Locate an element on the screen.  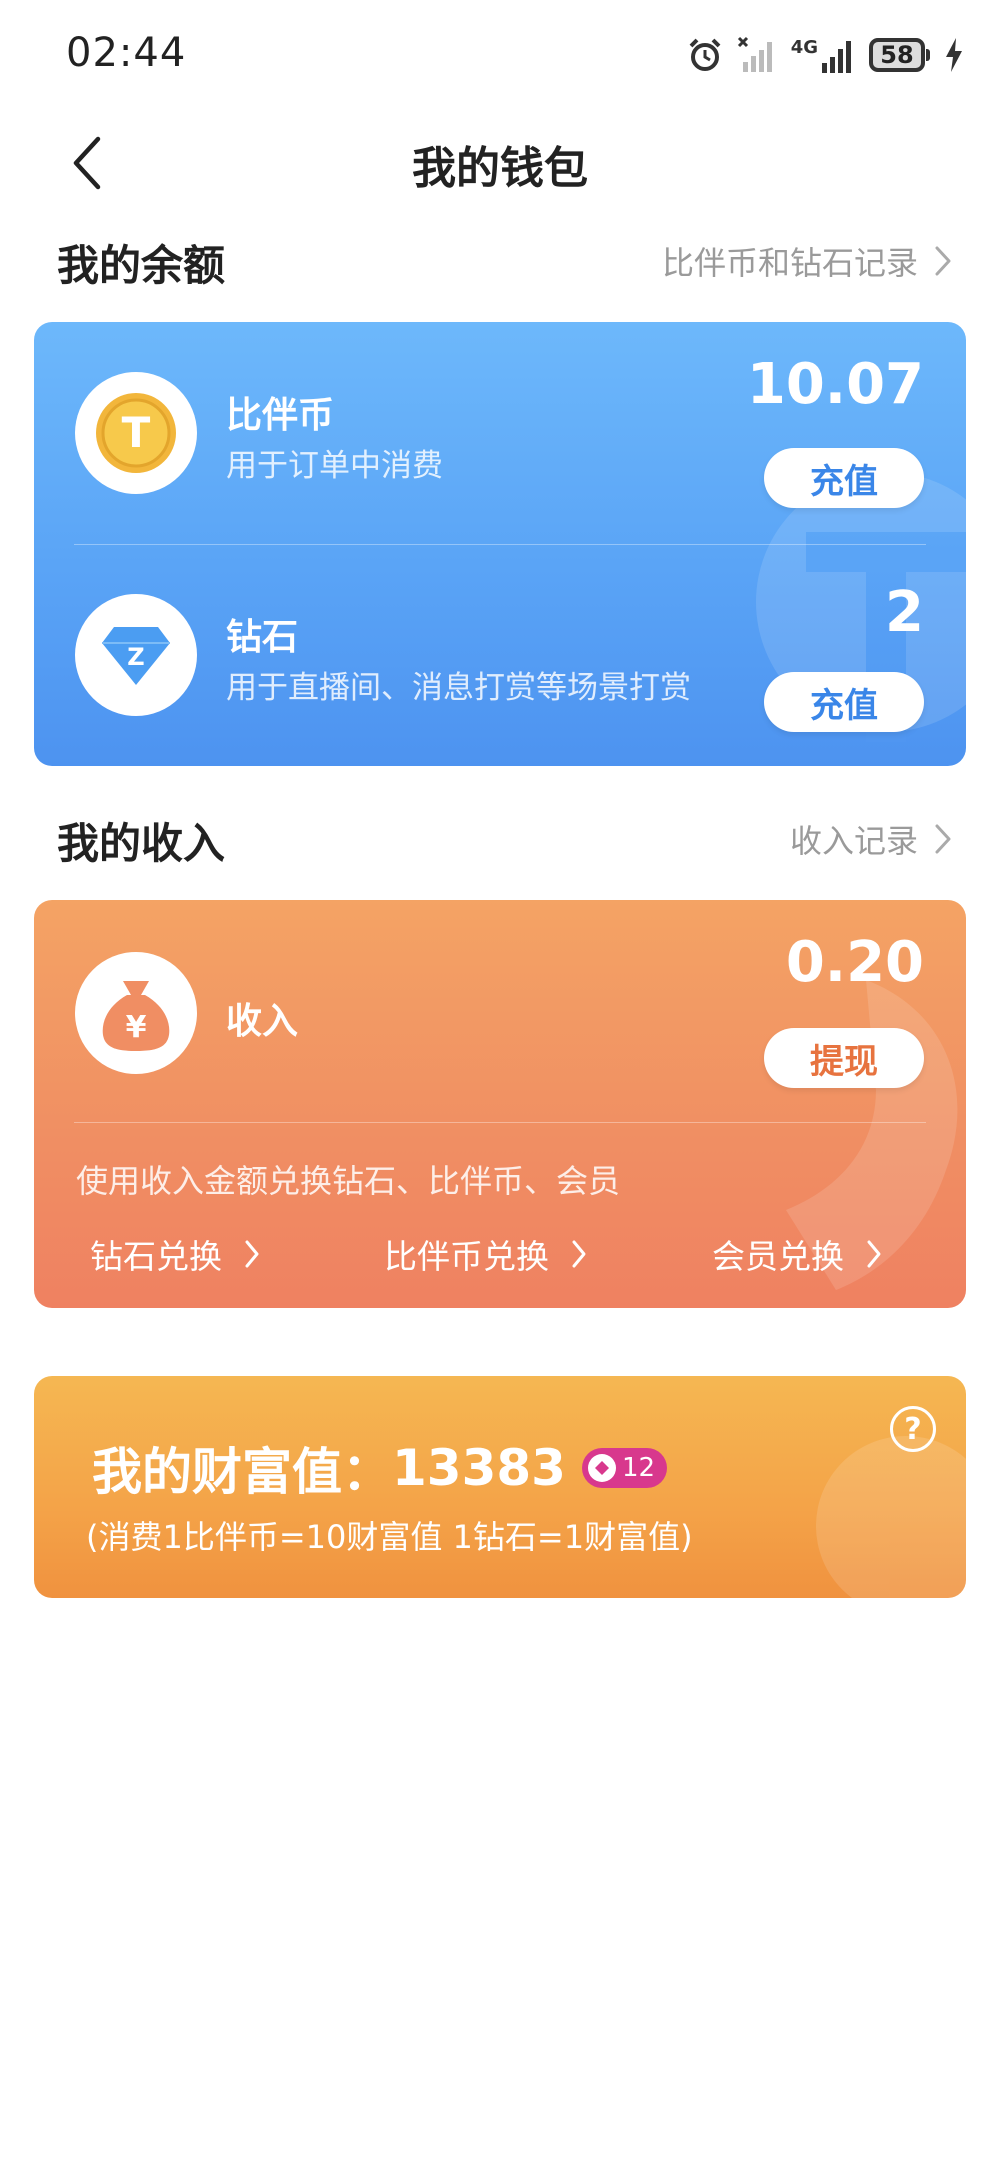
withdraw-button: 提现 is located at coordinates (844, 1058).